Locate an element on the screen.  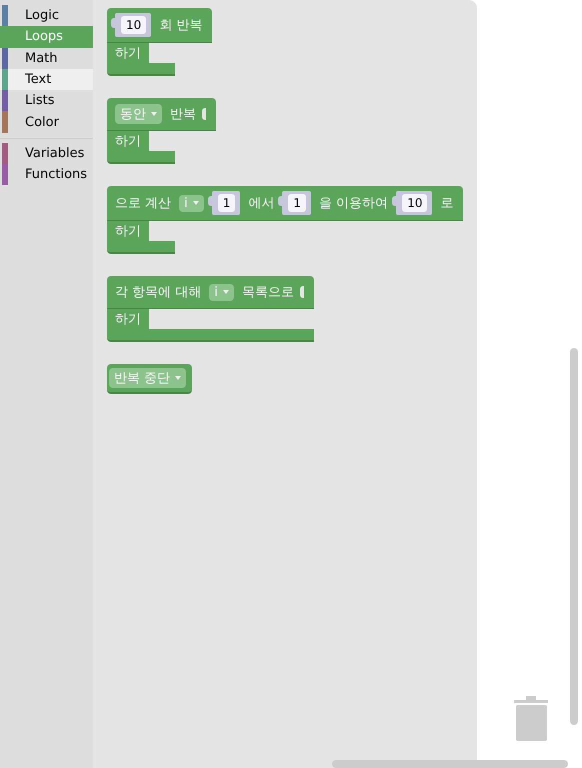
category-item: Logic is located at coordinates (46, 15).